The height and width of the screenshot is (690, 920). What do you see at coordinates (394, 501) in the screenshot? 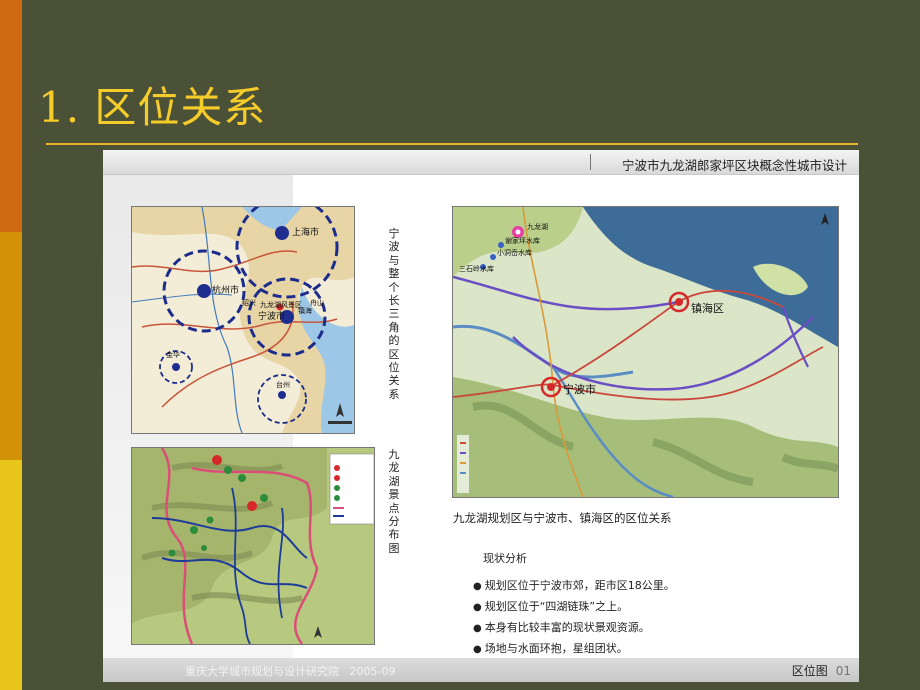
I see `scenic-map-caption: 九龙湖景点分布图` at bounding box center [394, 501].